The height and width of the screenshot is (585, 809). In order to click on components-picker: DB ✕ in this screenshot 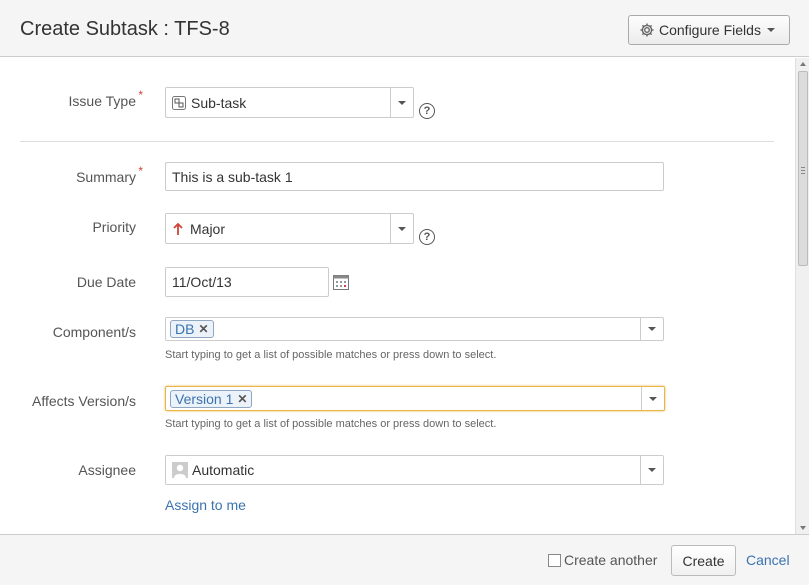, I will do `click(414, 329)`.